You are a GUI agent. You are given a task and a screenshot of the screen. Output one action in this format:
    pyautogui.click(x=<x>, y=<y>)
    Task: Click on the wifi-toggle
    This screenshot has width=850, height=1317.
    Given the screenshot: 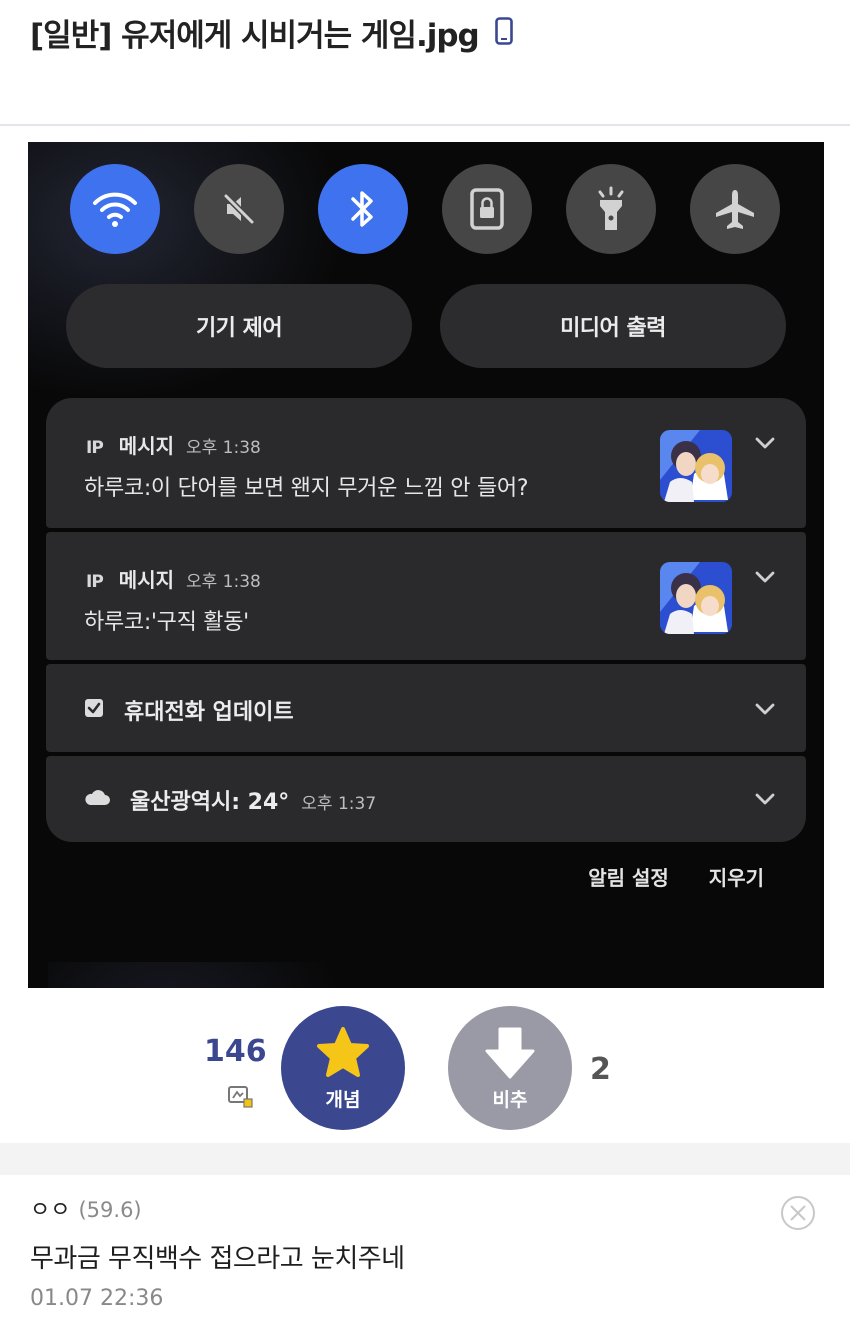 What is the action you would take?
    pyautogui.click(x=115, y=209)
    